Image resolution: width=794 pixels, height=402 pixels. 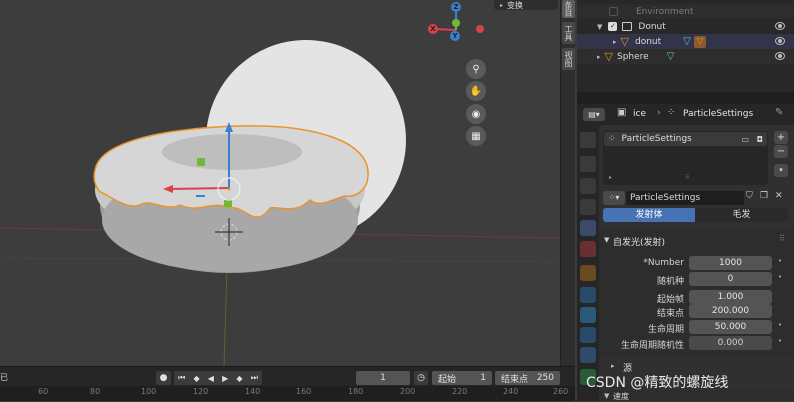 I want to click on field-label: *Number, so click(x=663, y=263).